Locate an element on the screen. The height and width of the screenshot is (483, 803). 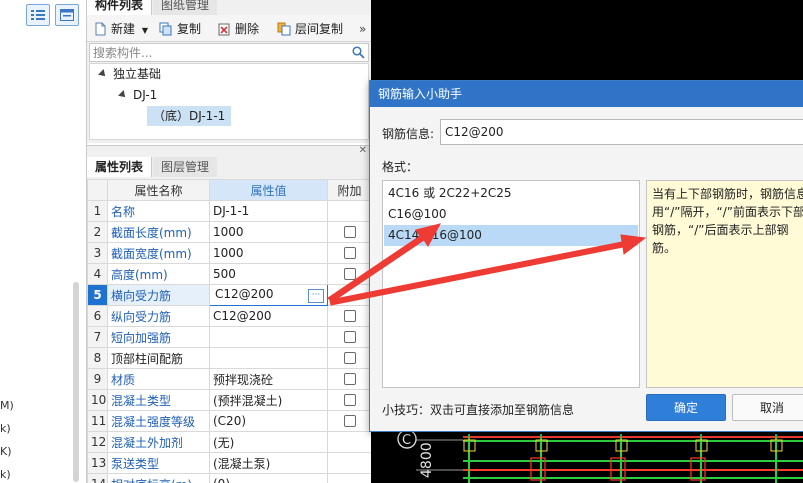
property-row: 6 纵向受力筋 C12@200 is located at coordinates (229, 316).